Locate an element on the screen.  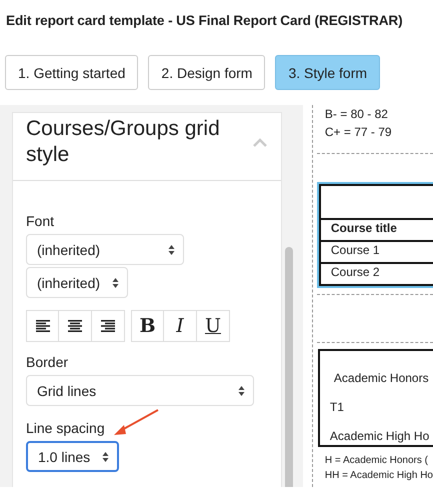
align-right-button is located at coordinates (108, 326).